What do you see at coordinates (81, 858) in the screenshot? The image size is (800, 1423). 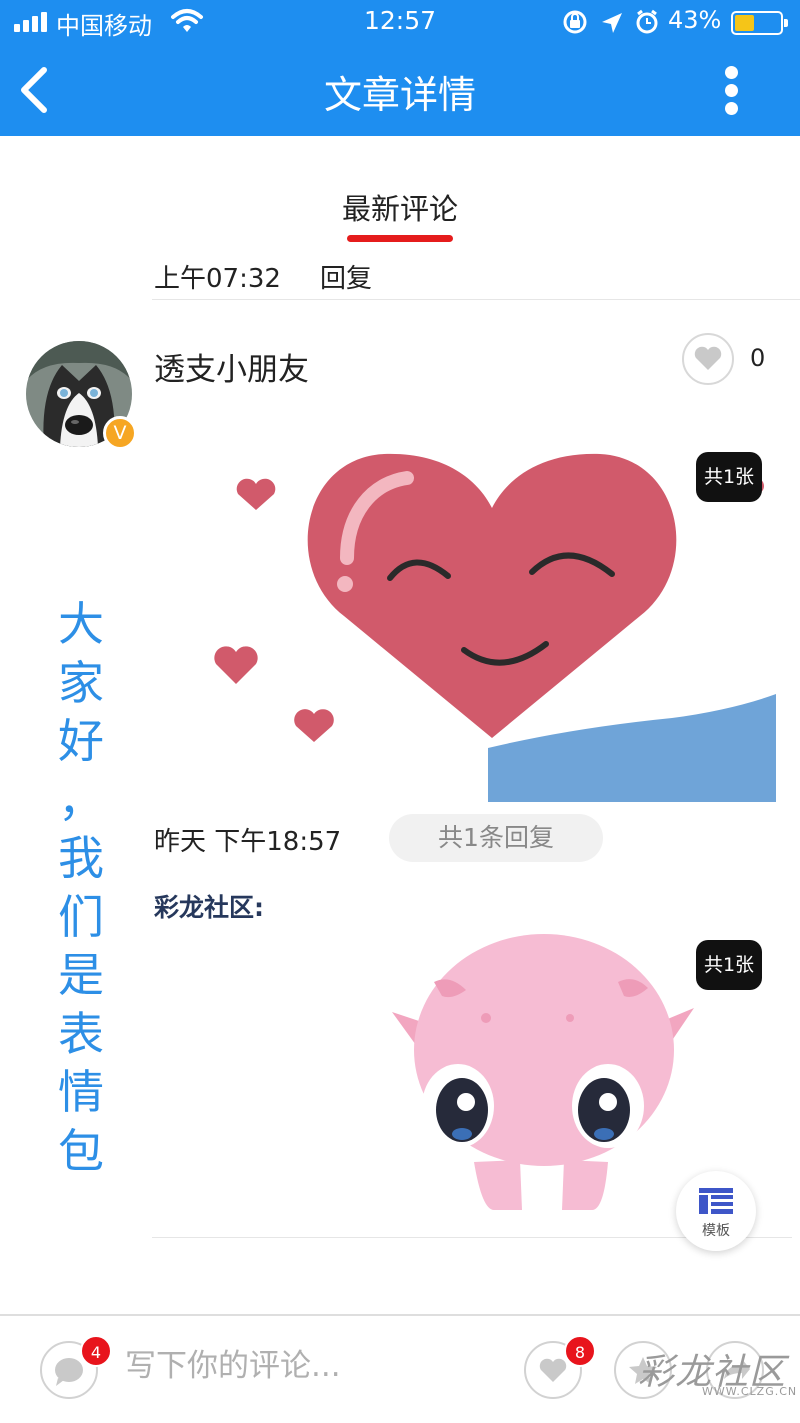 I see `side-caption-char: 我` at bounding box center [81, 858].